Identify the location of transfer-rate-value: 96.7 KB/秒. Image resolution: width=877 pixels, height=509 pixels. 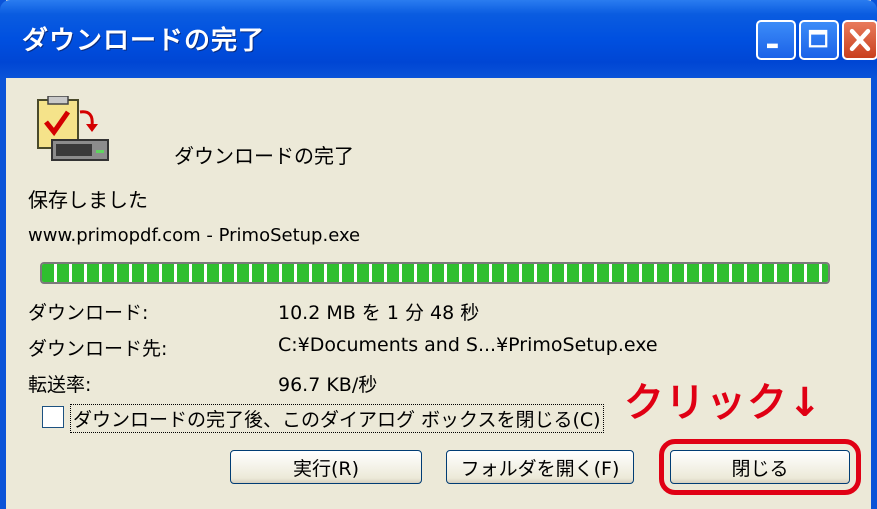
(328, 385).